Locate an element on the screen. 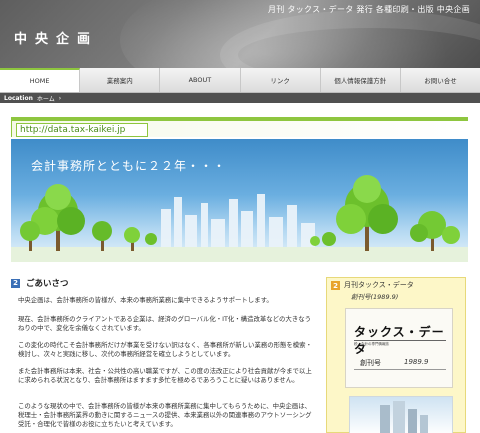 Image resolution: width=480 pixels, height=433 pixels. building-photo is located at coordinates (401, 414).